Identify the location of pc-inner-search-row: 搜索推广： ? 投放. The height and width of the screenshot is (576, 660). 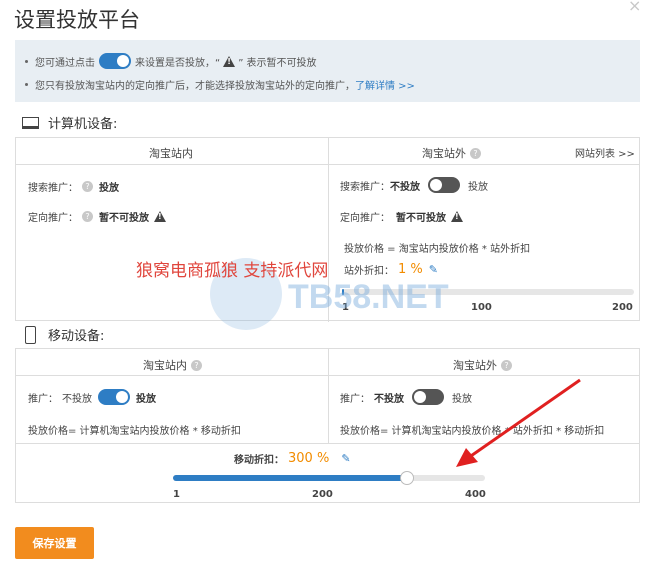
(73, 186).